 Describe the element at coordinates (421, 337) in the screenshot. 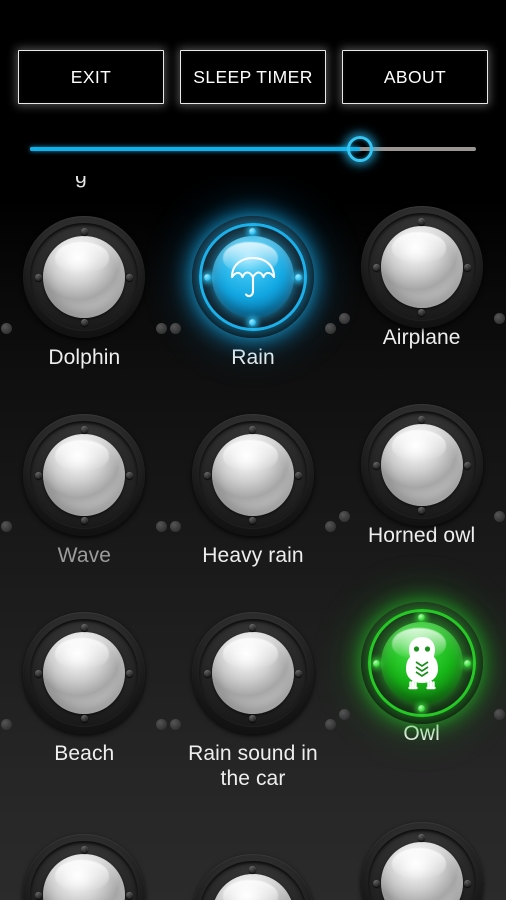

I see `sound-button-airplane-label: Airplane` at that location.